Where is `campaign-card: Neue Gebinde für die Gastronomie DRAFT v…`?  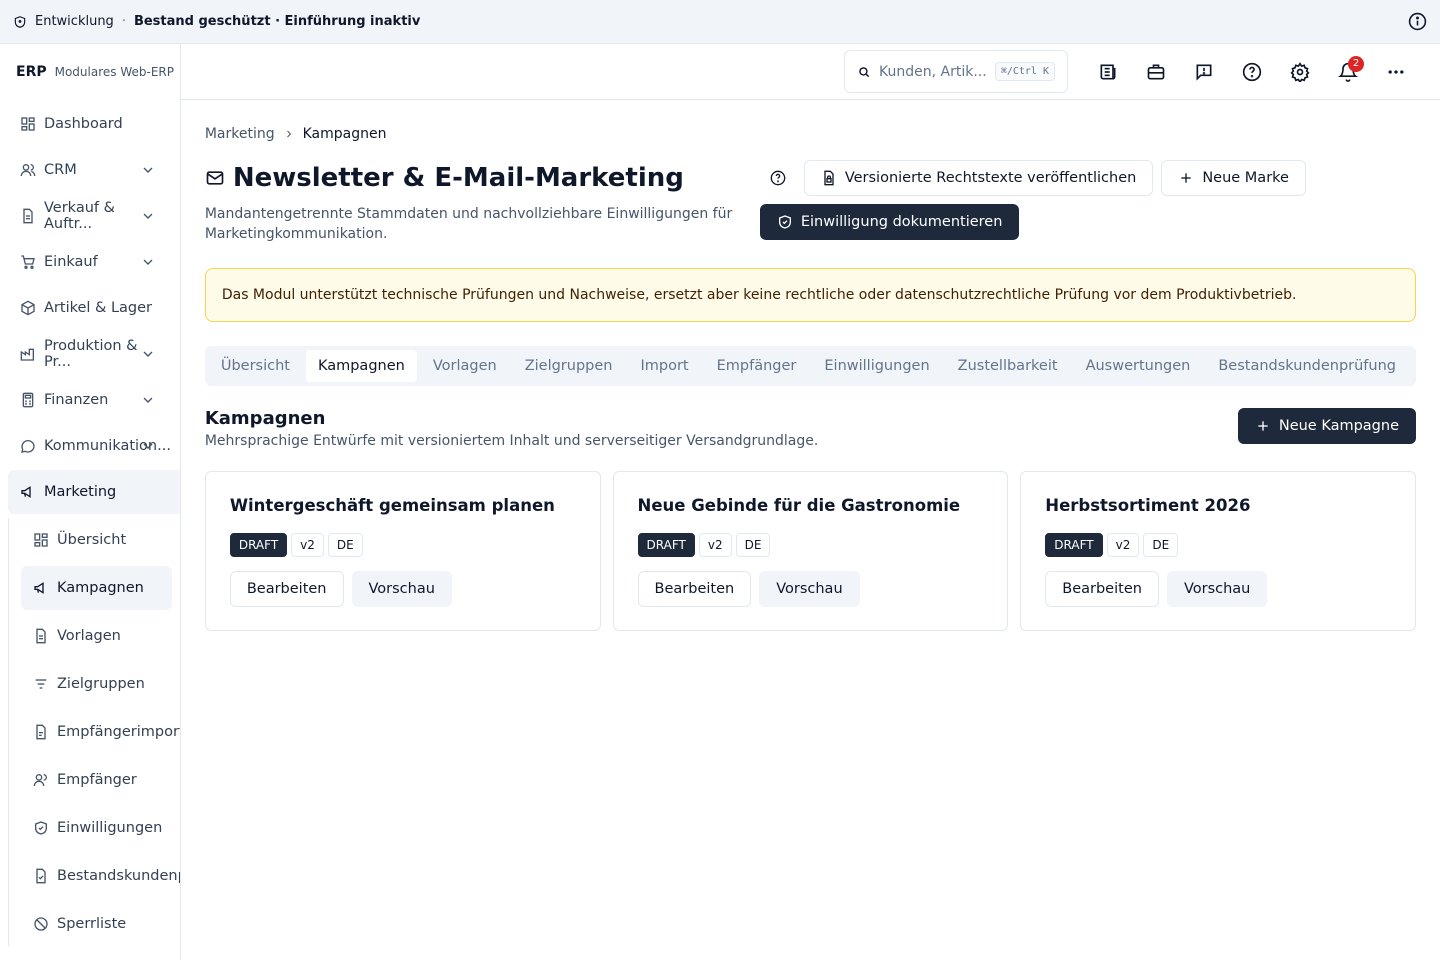
campaign-card: Neue Gebinde für die Gastronomie DRAFT v… is located at coordinates (810, 551).